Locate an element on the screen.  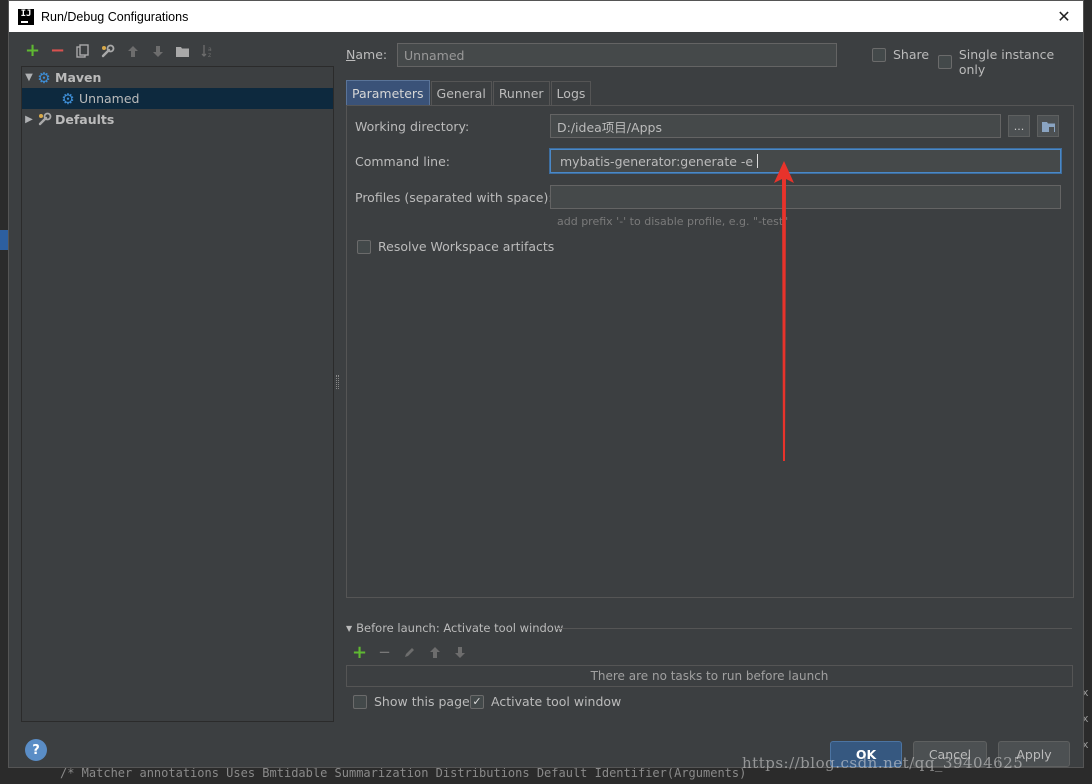
remove-icon: − is located at coordinates (57, 51).